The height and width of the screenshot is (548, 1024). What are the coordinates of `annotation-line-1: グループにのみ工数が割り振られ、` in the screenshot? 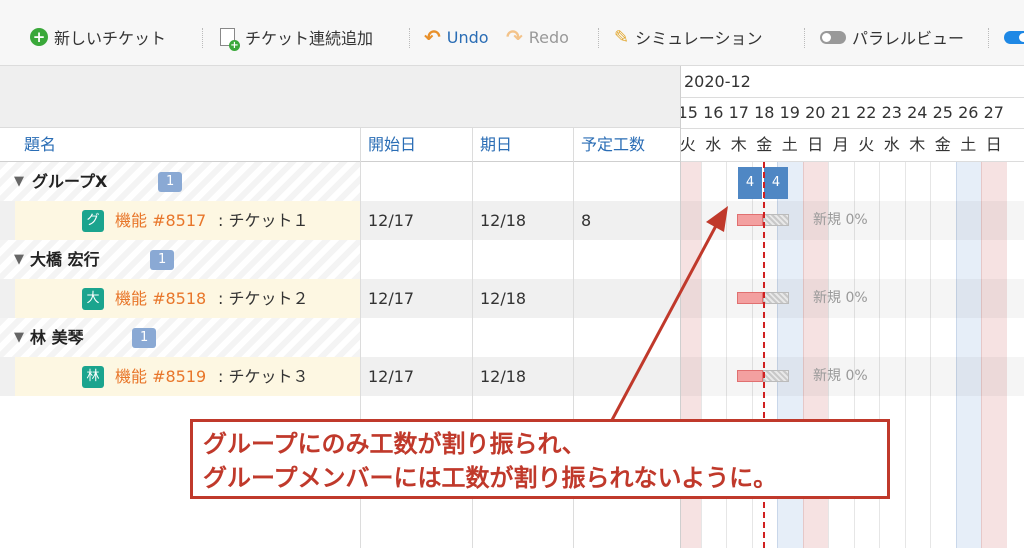 It's located at (394, 444).